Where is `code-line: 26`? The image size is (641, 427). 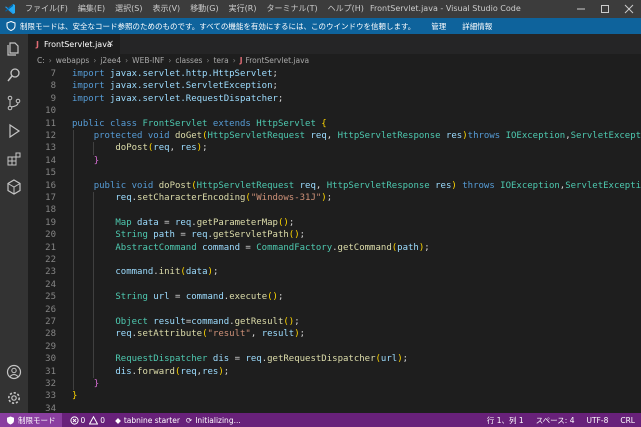 code-line: 26 is located at coordinates (328, 310).